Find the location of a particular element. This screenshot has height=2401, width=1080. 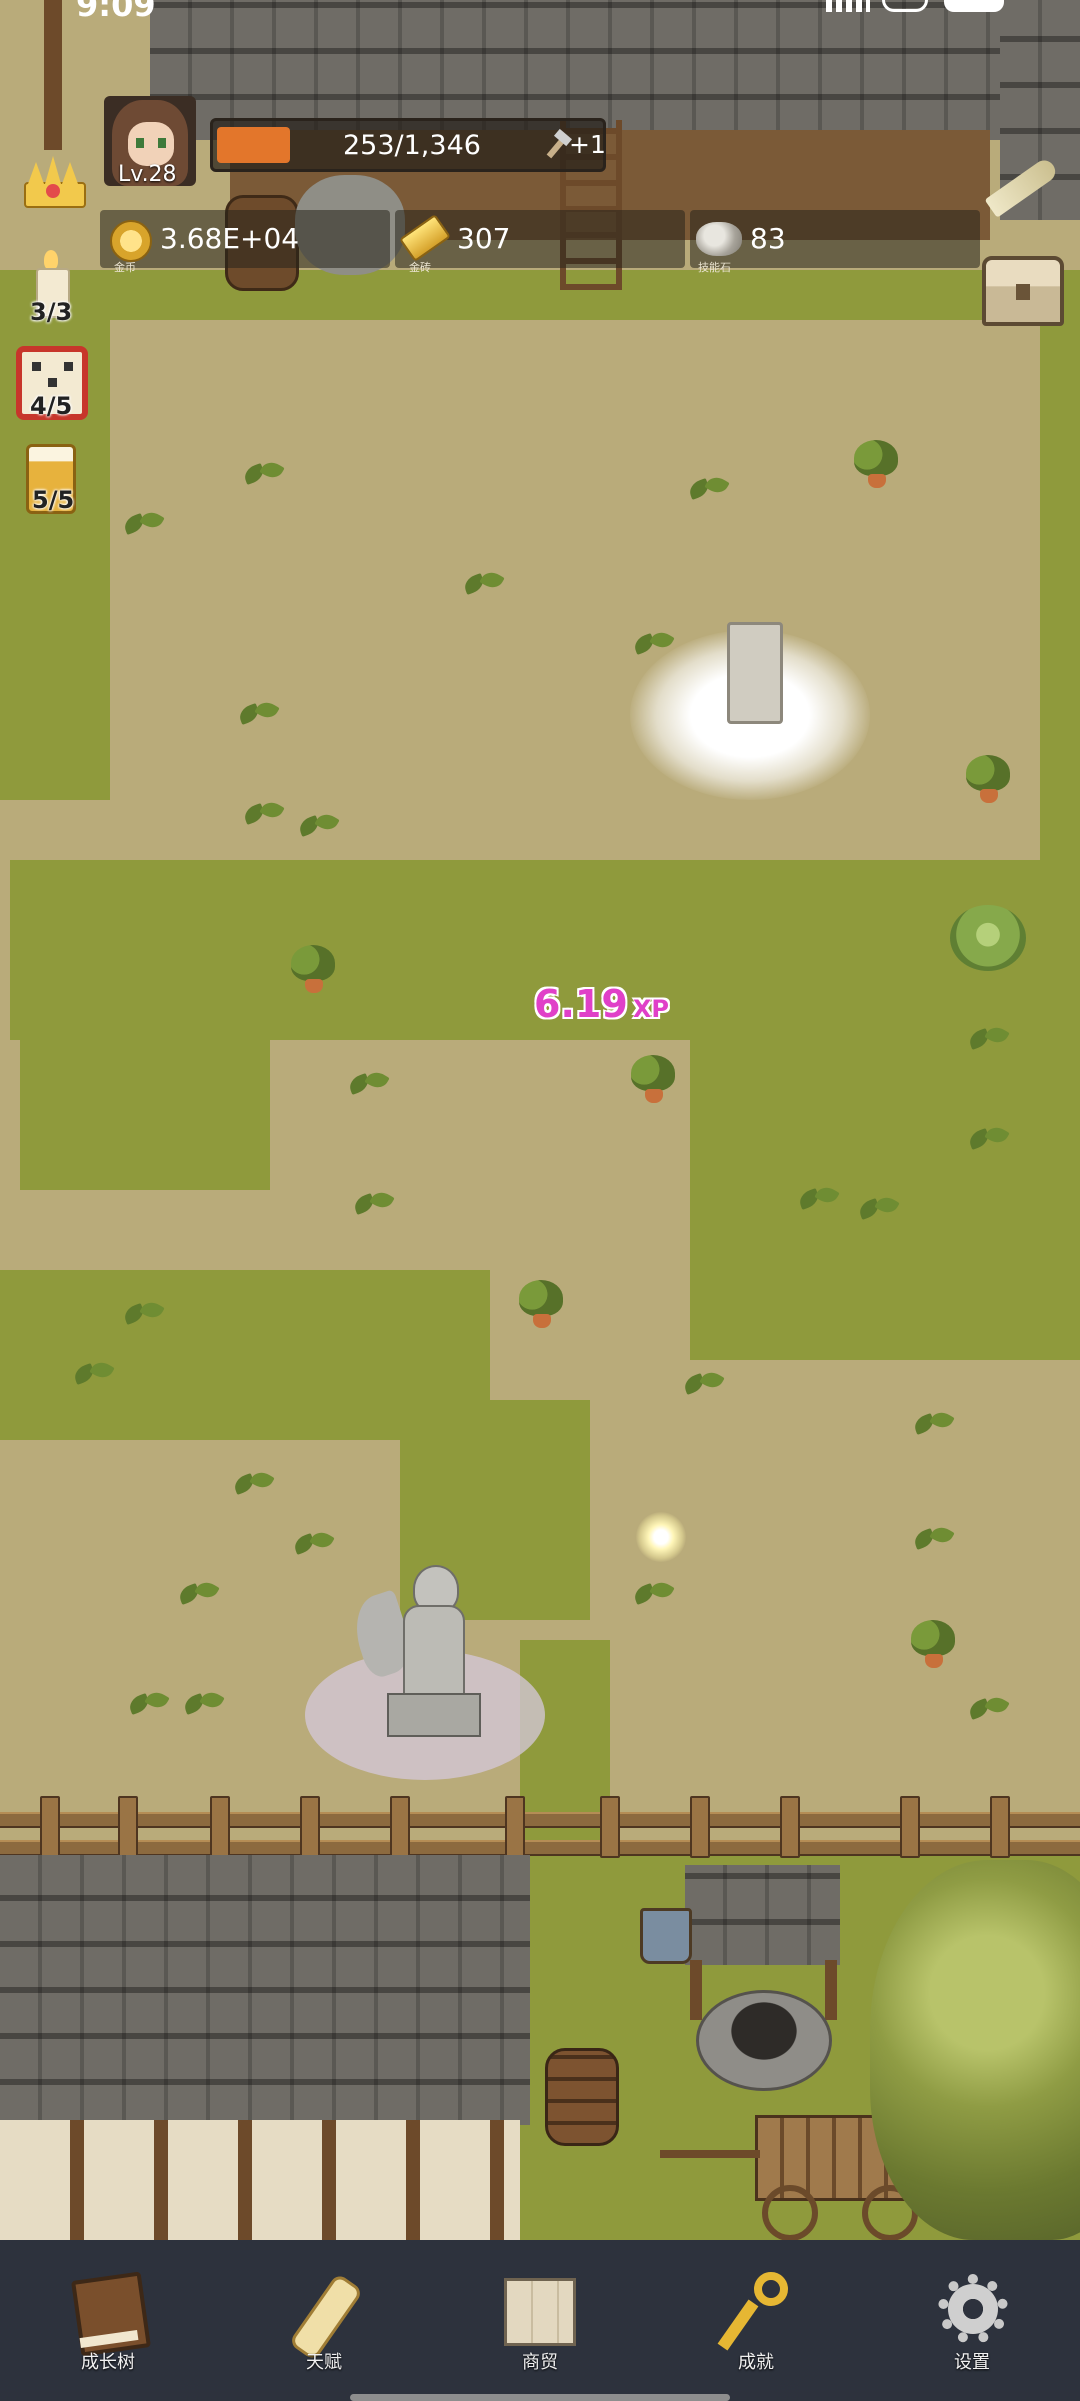

dice-button: 4/5 is located at coordinates (54, 384).